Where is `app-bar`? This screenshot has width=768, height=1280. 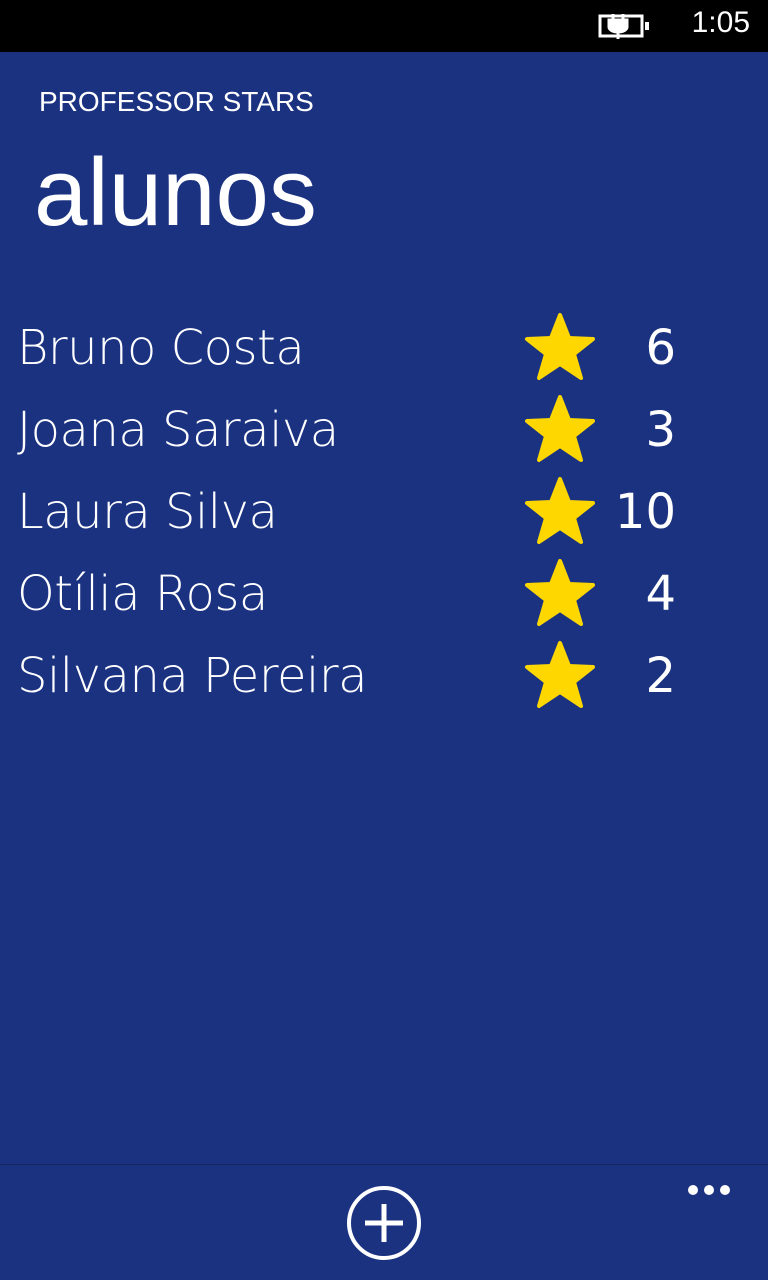 app-bar is located at coordinates (384, 1222).